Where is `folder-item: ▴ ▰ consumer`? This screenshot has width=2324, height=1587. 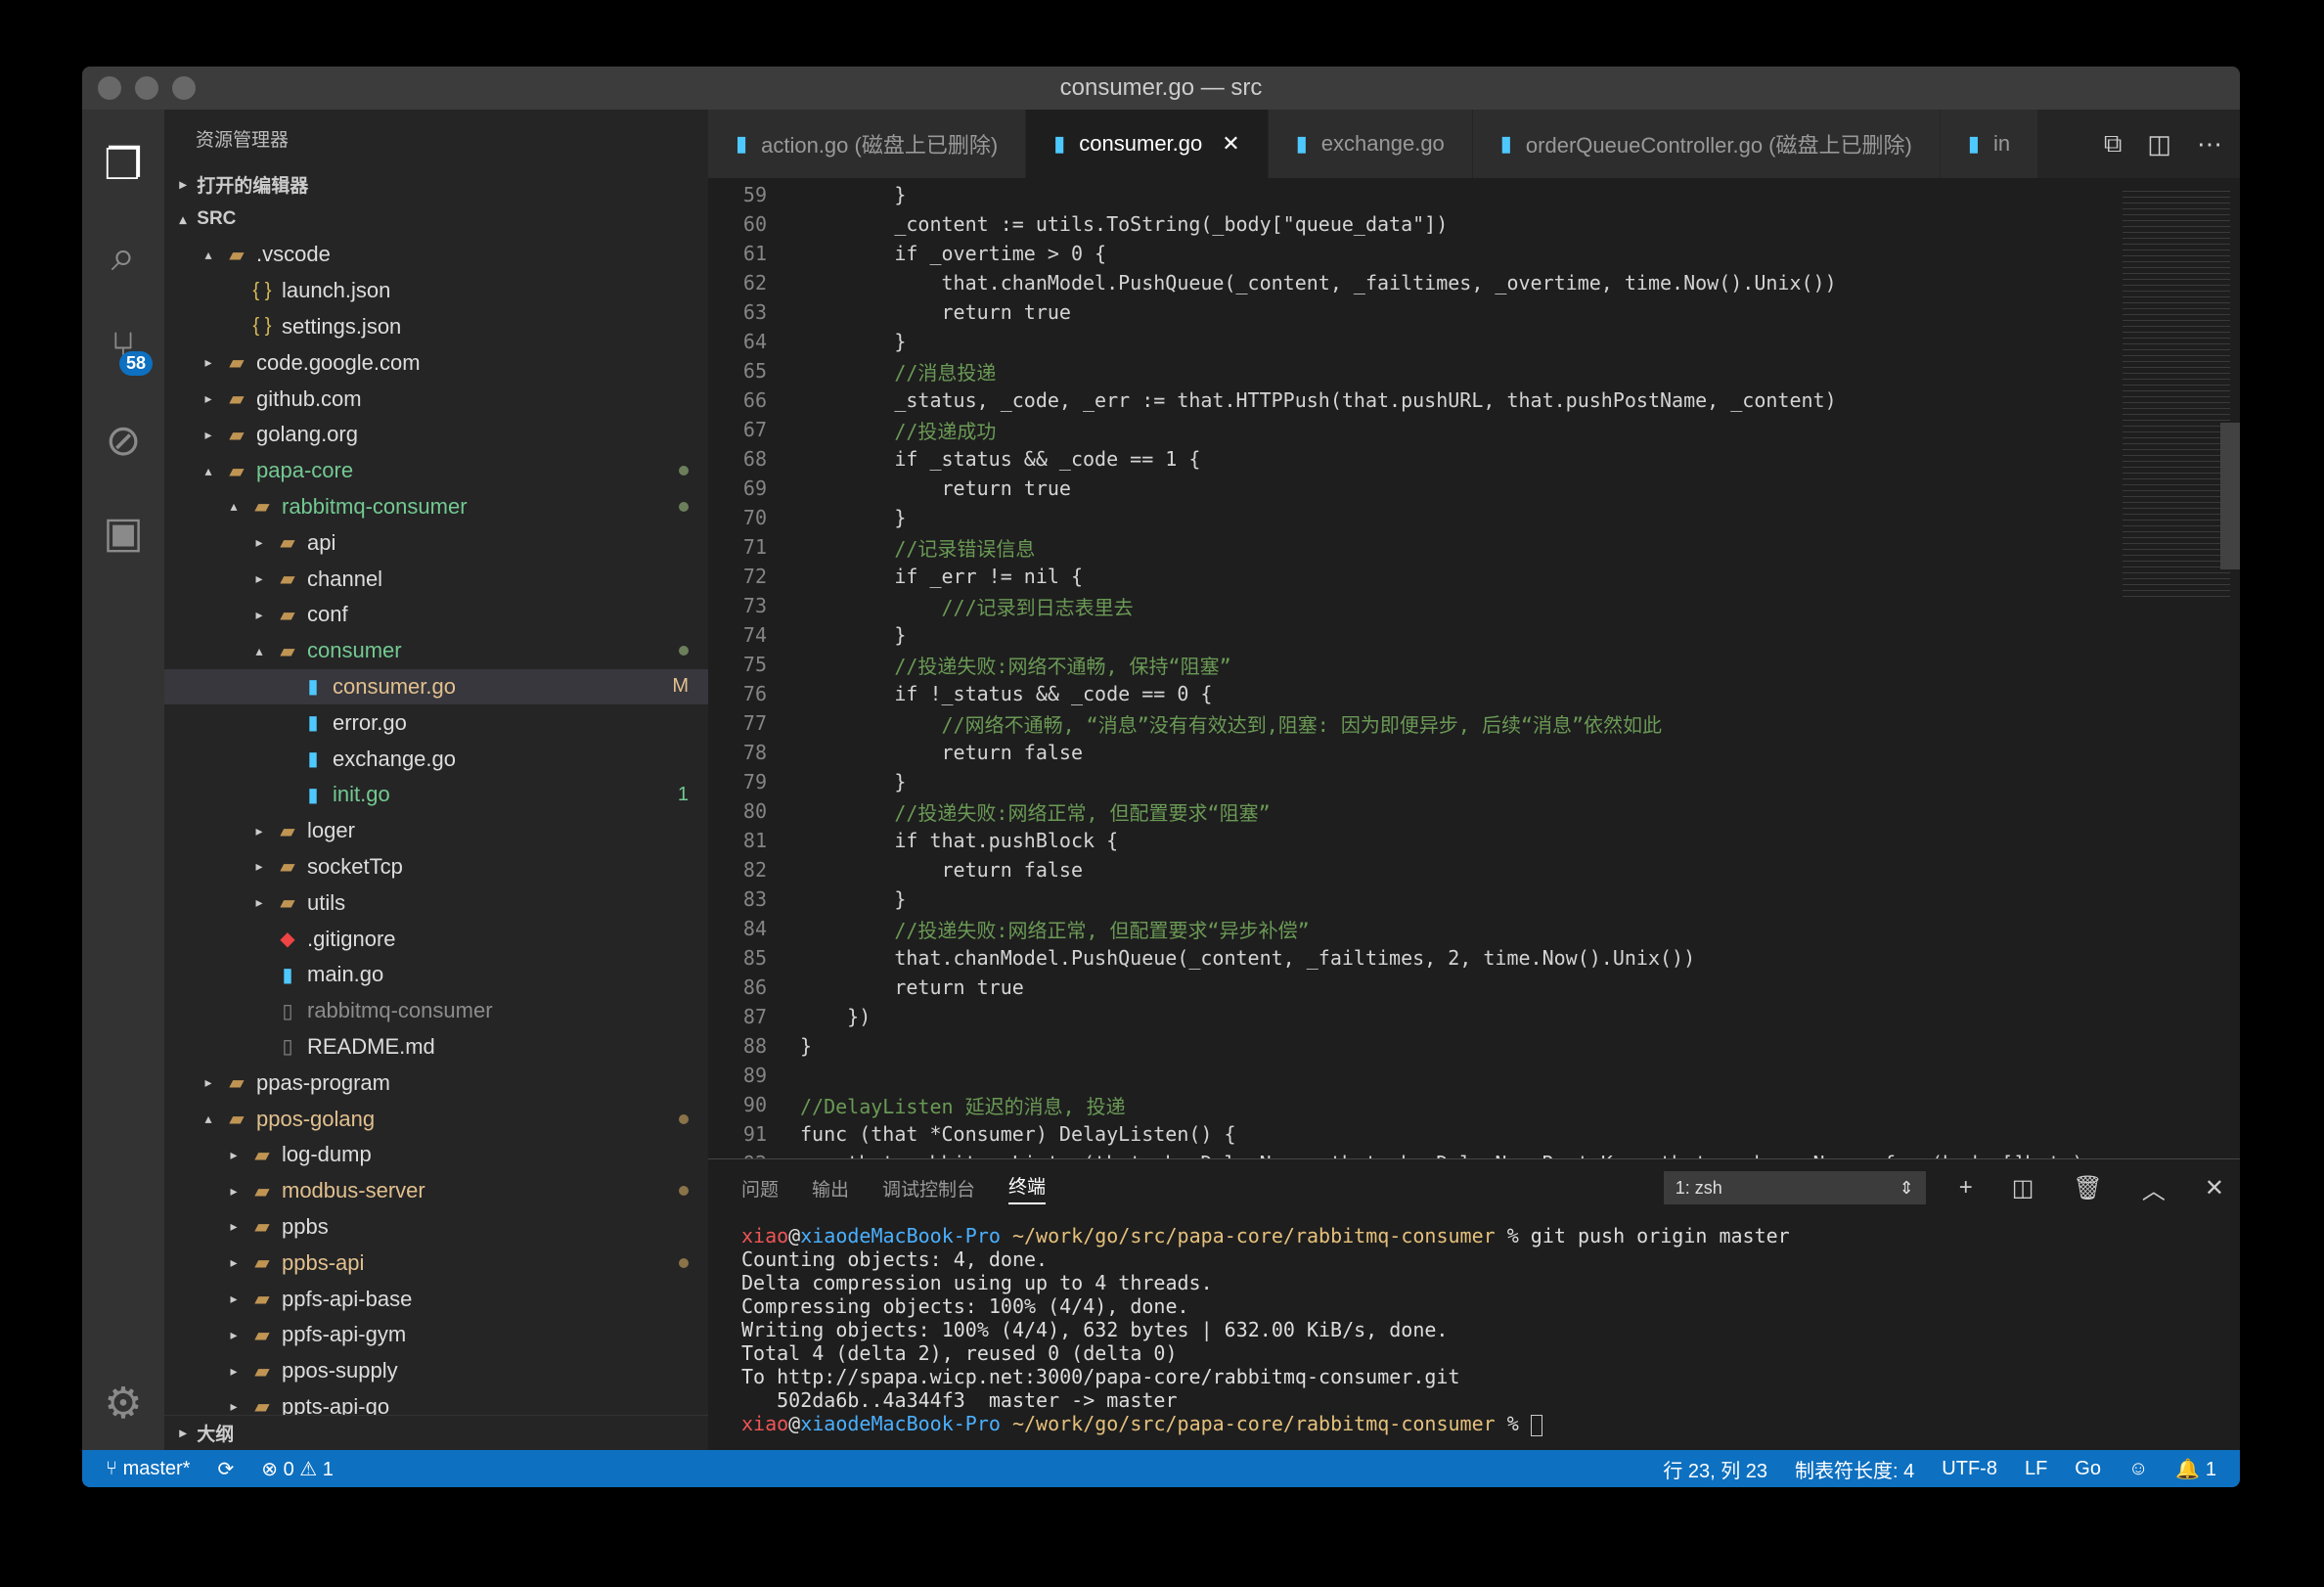 folder-item: ▴ ▰ consumer is located at coordinates (436, 651).